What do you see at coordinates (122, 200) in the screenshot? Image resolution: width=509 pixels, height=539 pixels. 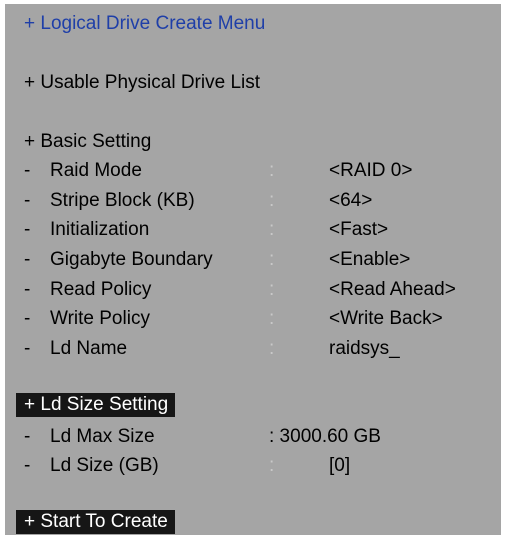 I see `stripe-block-label: Stripe Block (KB)` at bounding box center [122, 200].